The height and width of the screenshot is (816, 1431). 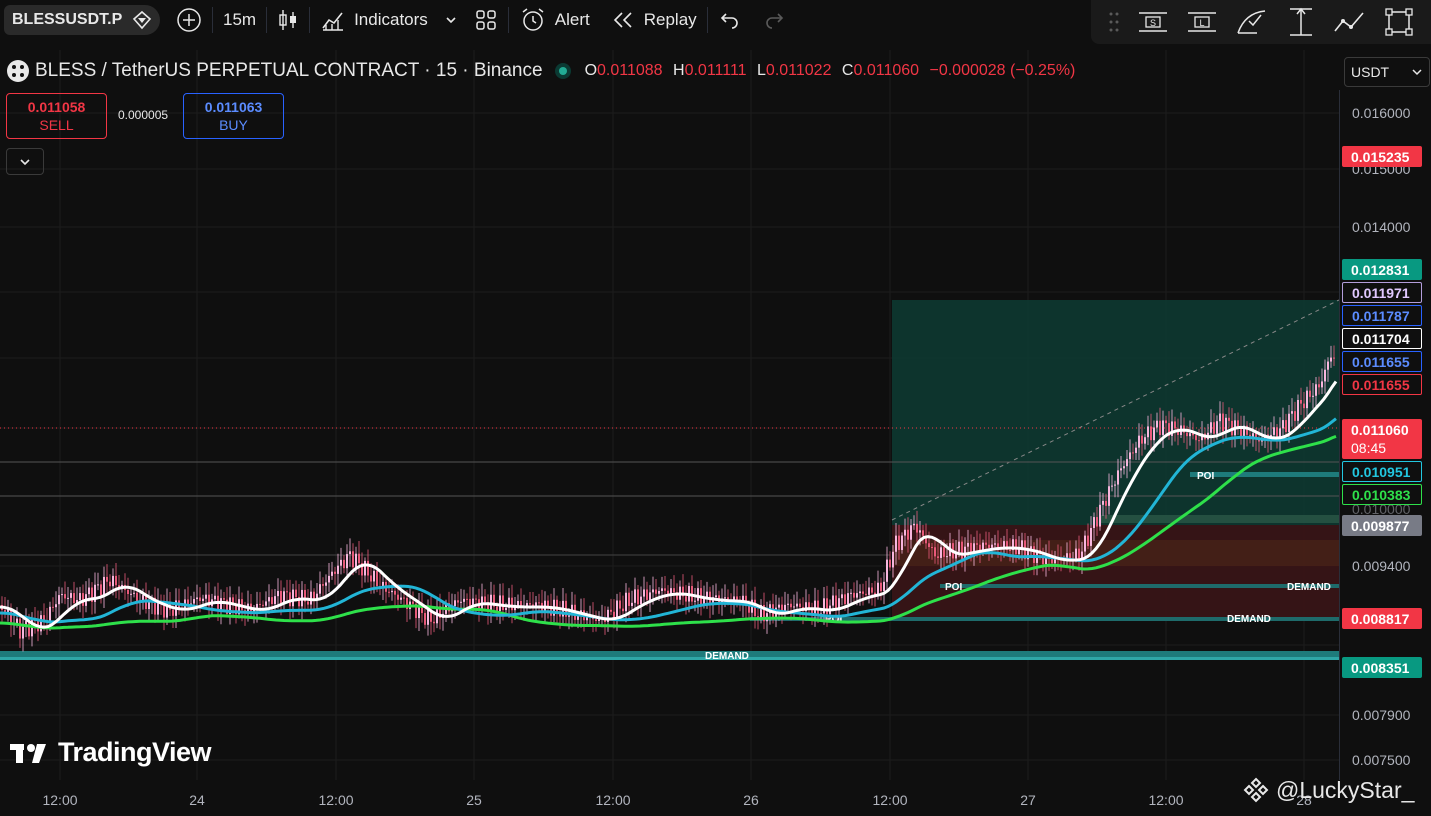 I want to click on drag-handle-icon, so click(x=1114, y=22).